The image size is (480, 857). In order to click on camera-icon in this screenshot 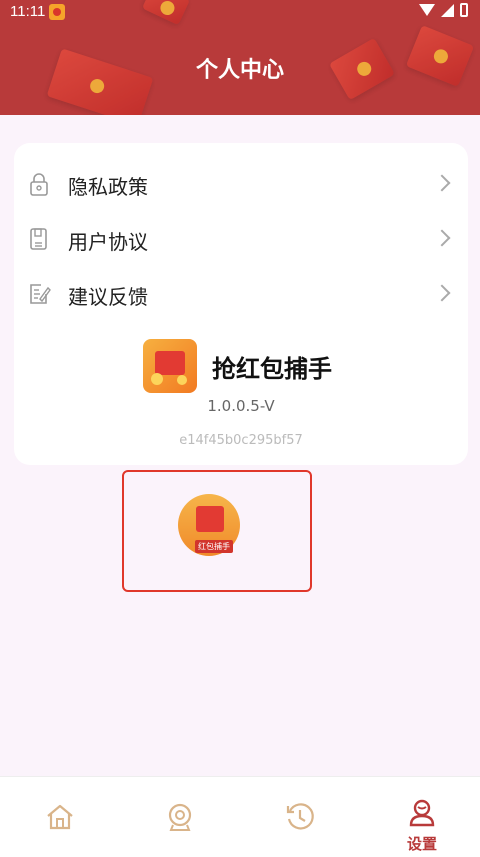, I will do `click(180, 817)`.